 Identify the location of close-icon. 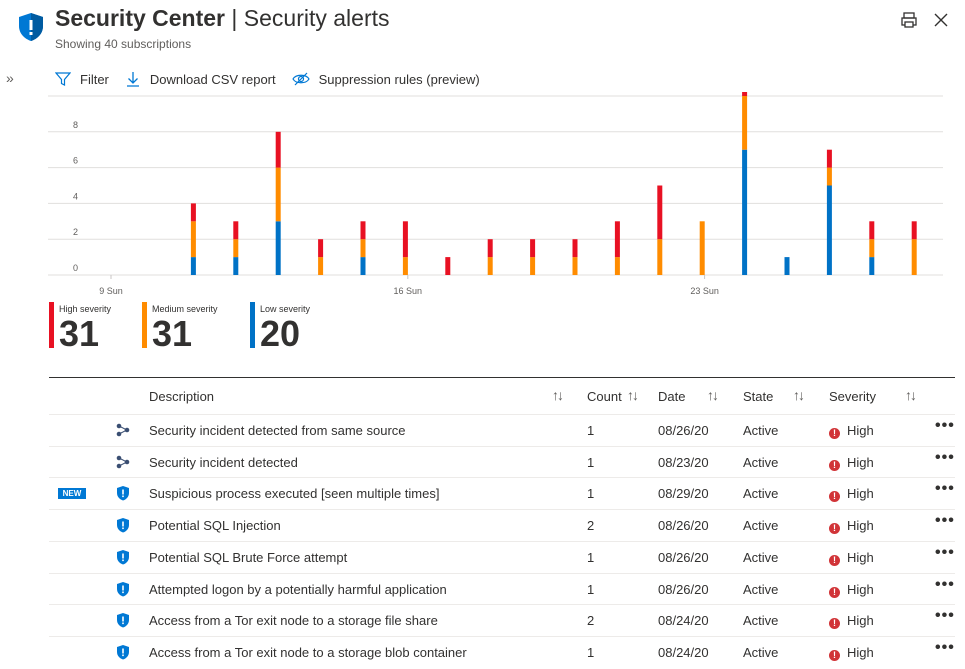
(941, 20).